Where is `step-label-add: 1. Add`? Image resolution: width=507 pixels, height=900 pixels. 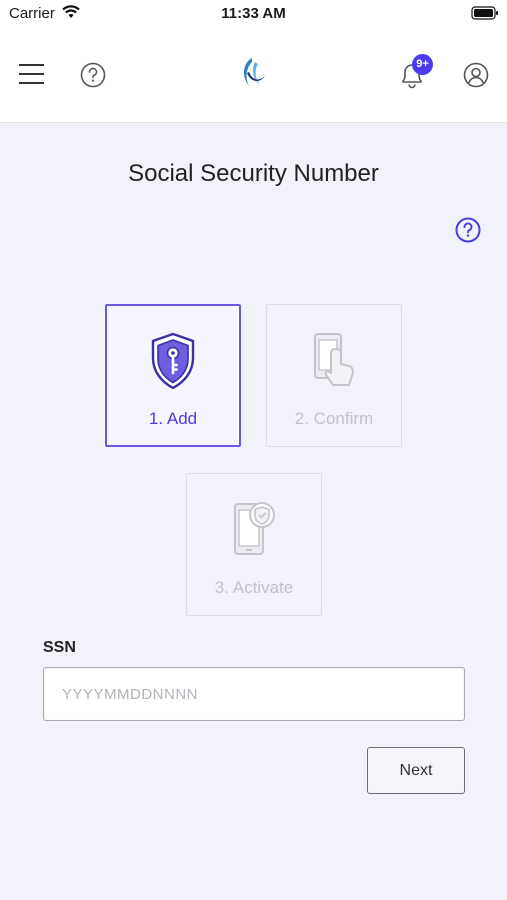
step-label-add: 1. Add is located at coordinates (173, 418).